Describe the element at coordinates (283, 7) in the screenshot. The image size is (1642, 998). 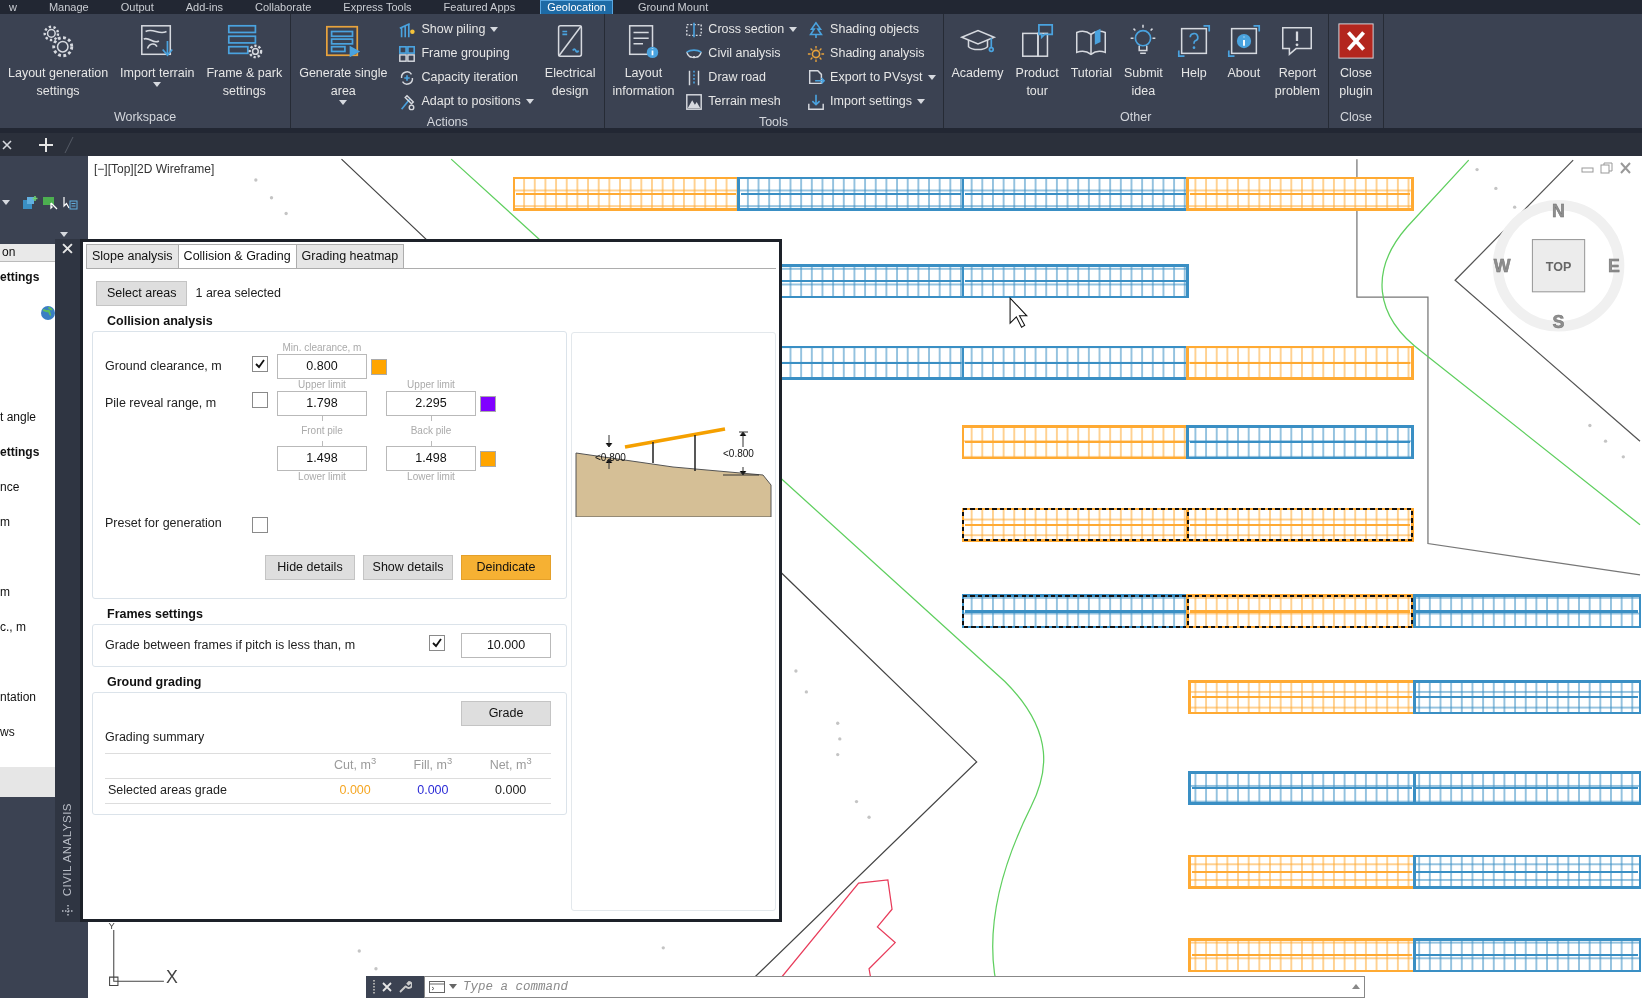
I see `ribbon-tab: Collaborate` at that location.